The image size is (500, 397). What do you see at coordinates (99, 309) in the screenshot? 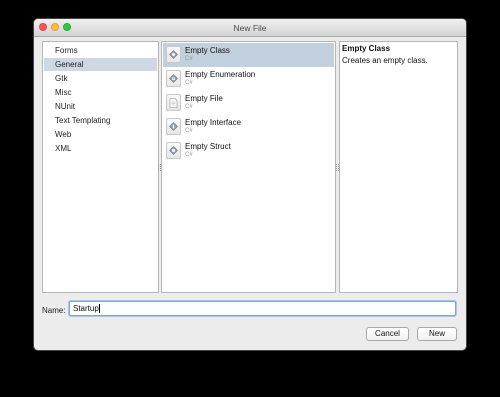
I see `text-cursor` at bounding box center [99, 309].